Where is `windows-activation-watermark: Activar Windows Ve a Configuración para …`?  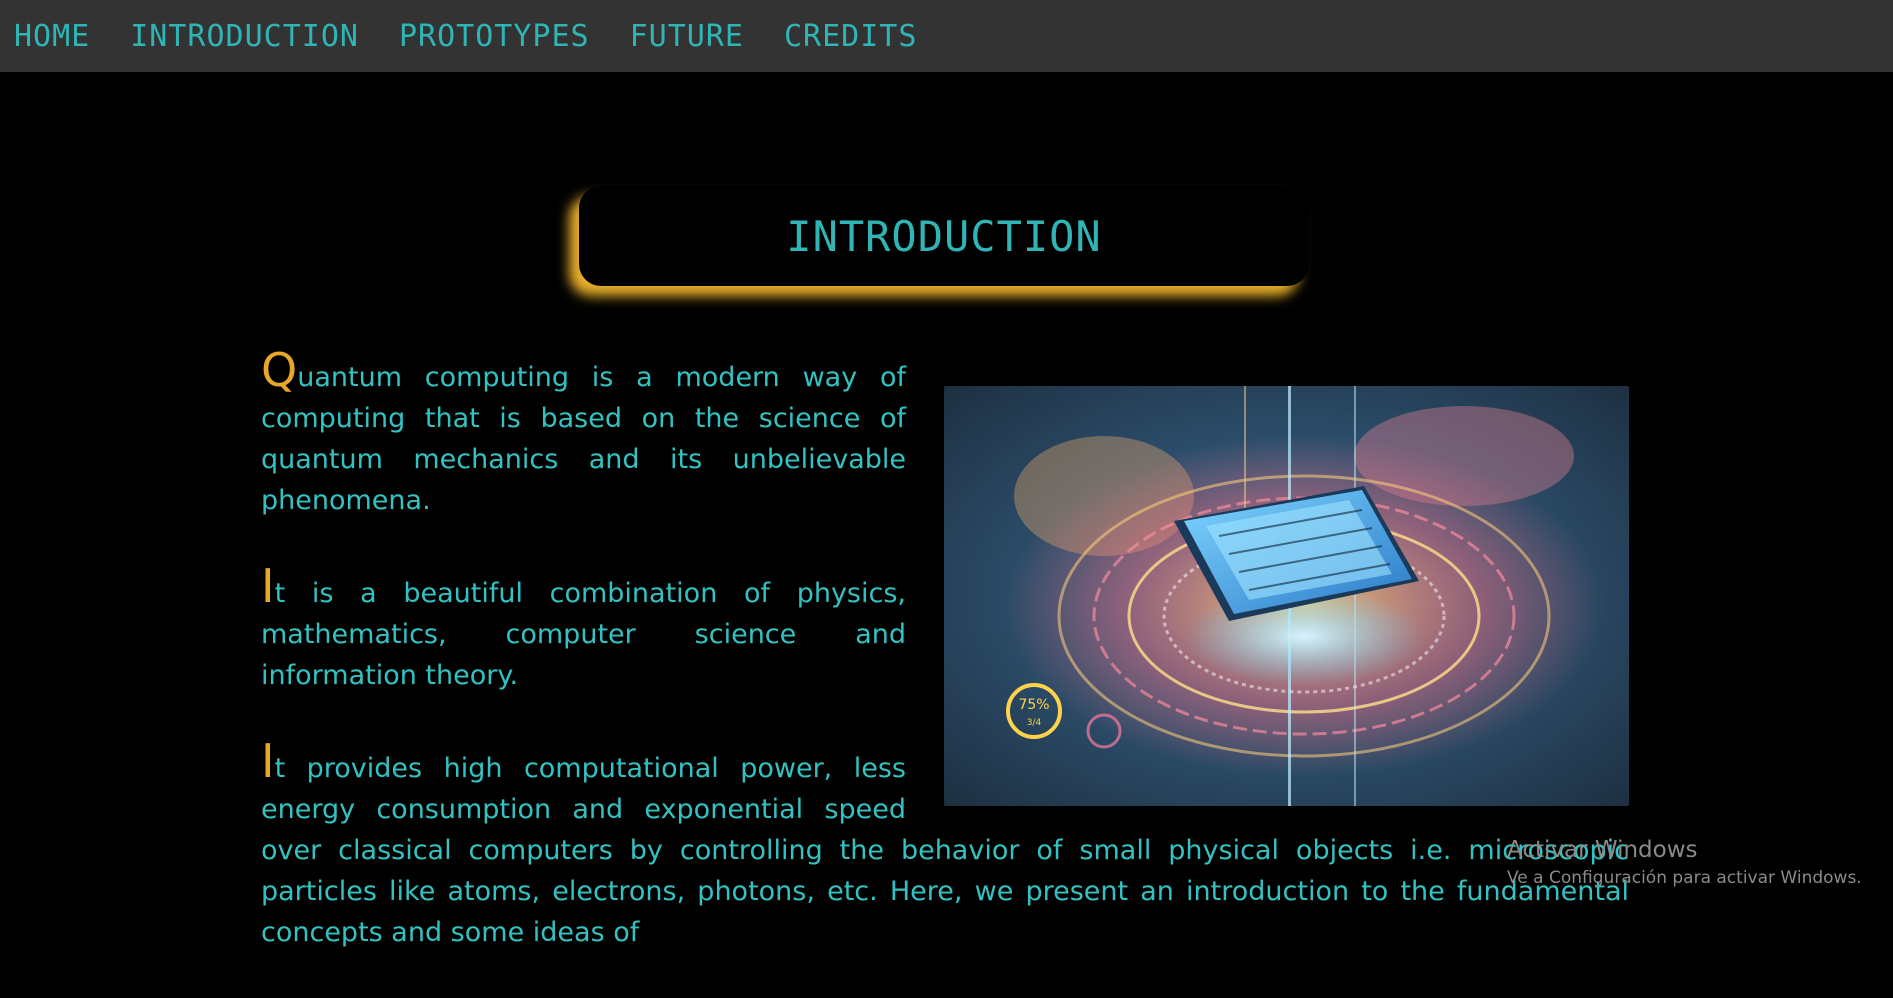
windows-activation-watermark: Activar Windows Ve a Configuración para … is located at coordinates (1684, 863).